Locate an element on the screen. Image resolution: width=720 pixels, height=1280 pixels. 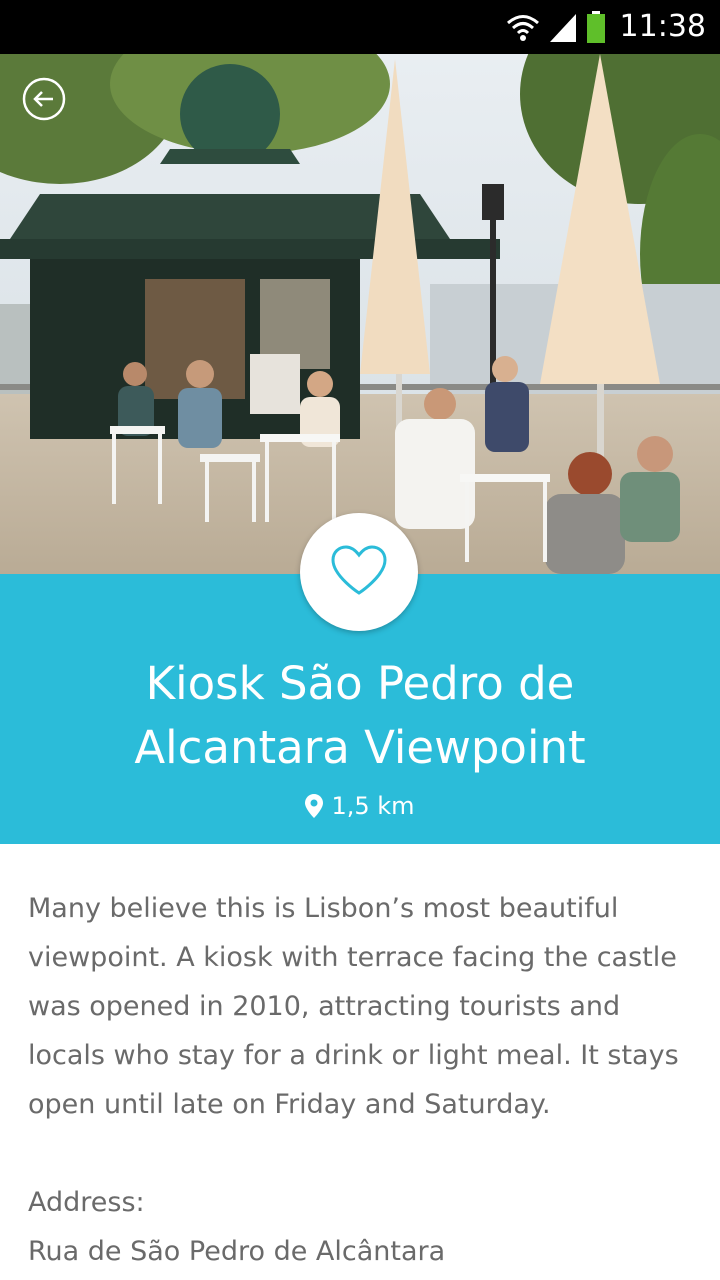
back-arrow-icon is located at coordinates (44, 101).